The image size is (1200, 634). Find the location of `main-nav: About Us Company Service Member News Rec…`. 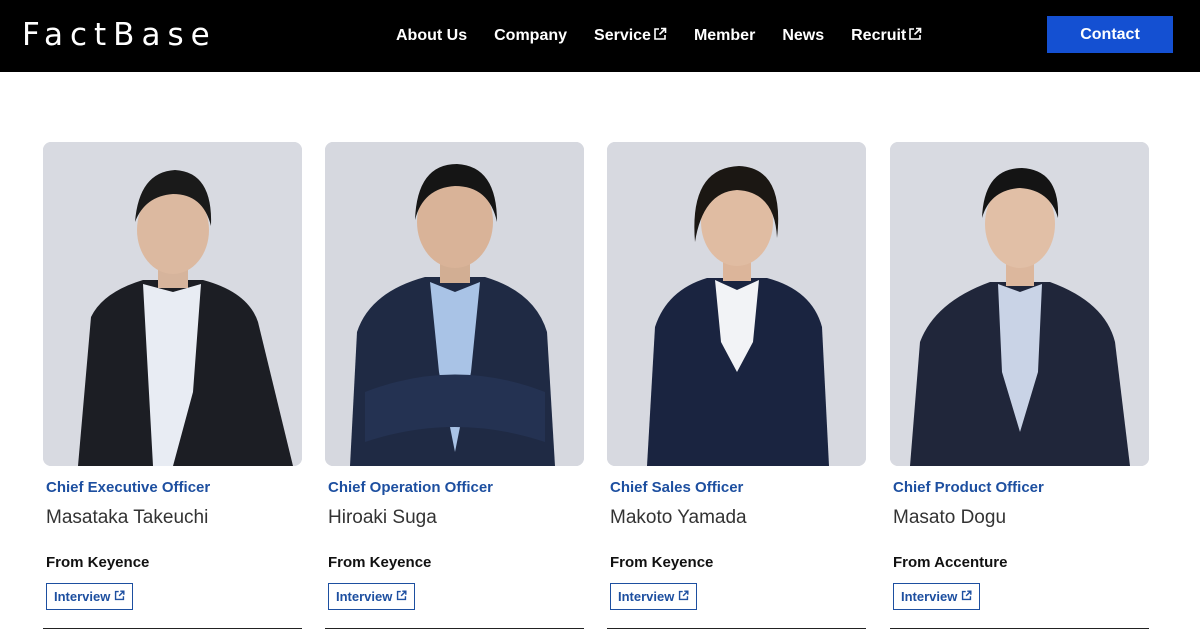

main-nav: About Us Company Service Member News Rec… is located at coordinates (672, 36).